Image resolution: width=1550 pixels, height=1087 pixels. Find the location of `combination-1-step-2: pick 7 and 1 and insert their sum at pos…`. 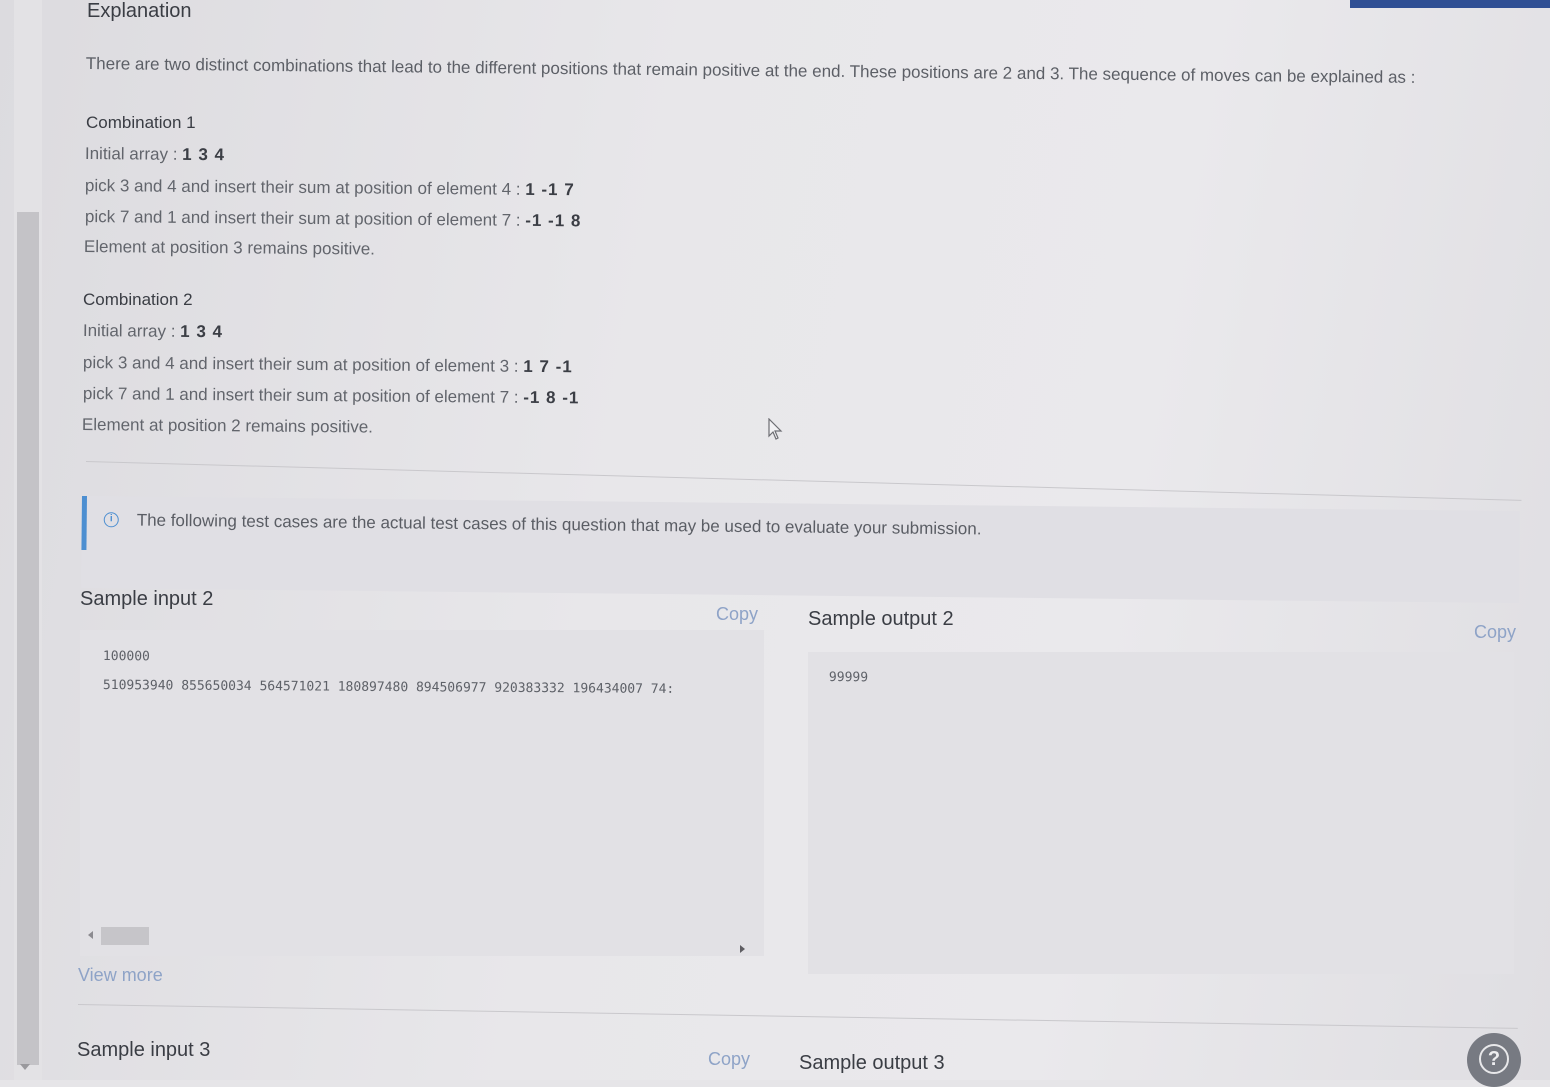

combination-1-step-2: pick 7 and 1 and insert their sum at pos… is located at coordinates (333, 219).